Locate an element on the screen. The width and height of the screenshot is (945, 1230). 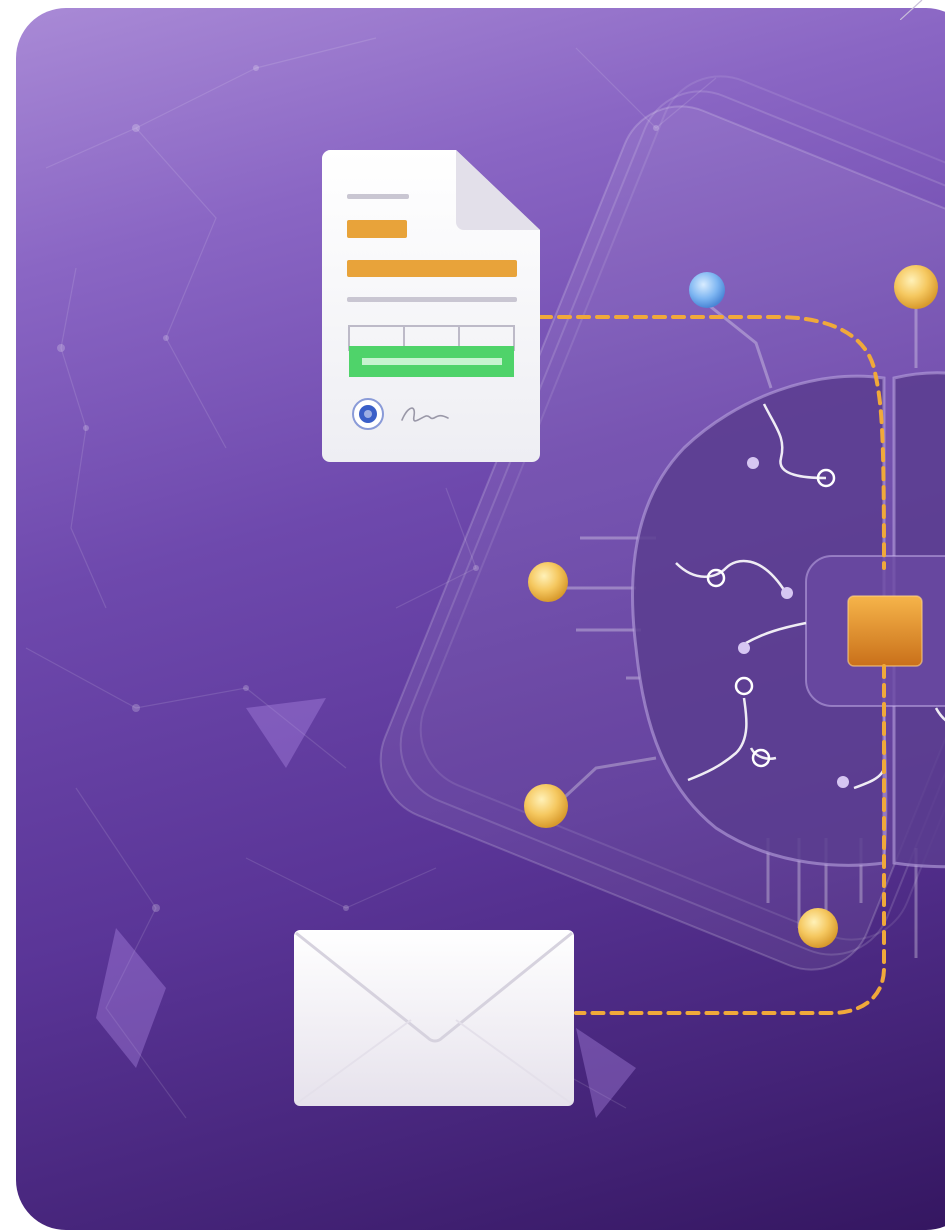
form-document-icon is located at coordinates (431, 306).